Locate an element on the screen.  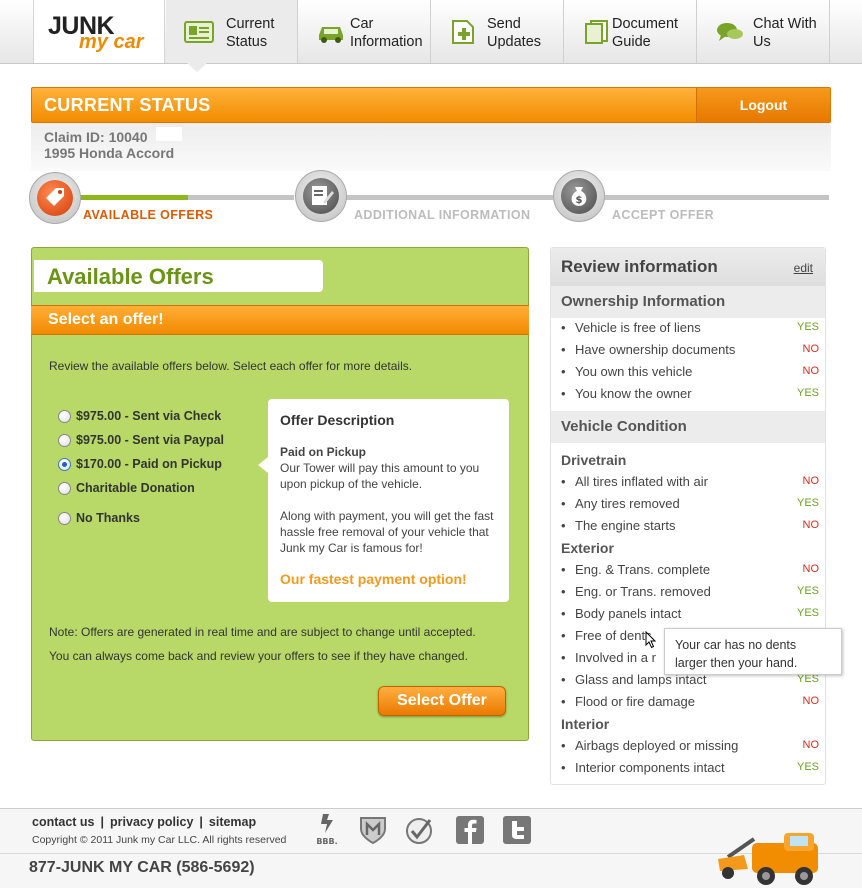
review-row: • Body panels intact YES is located at coordinates (690, 613).